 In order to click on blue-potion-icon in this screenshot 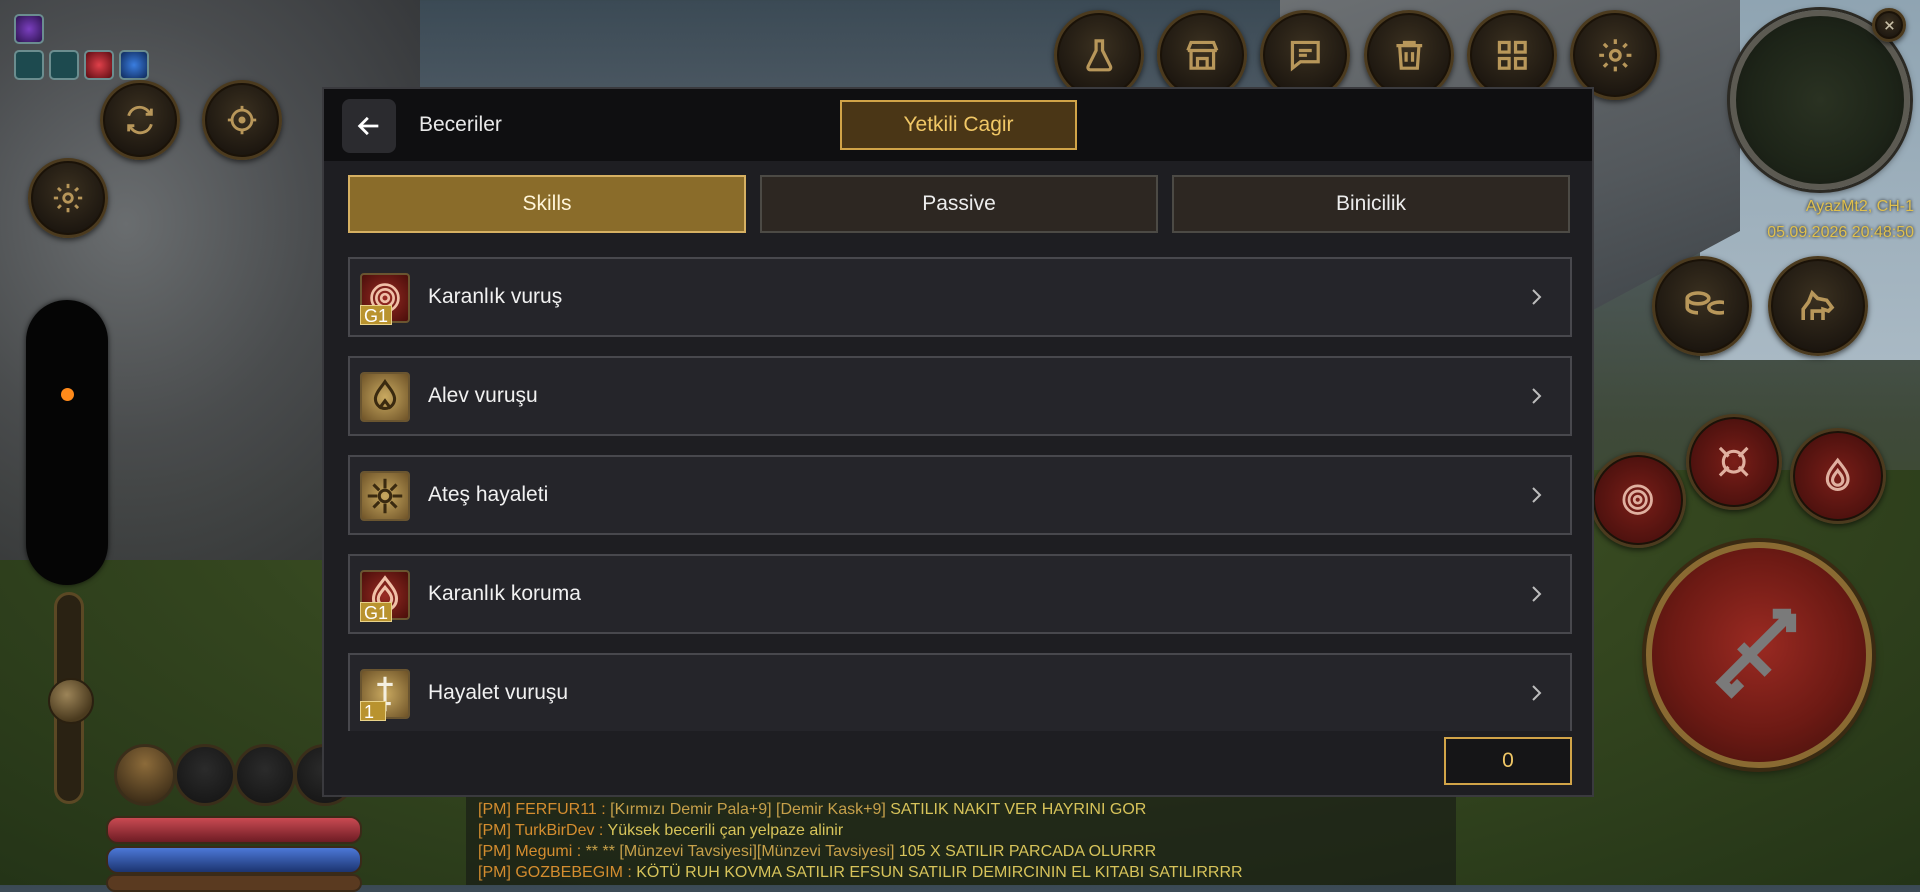, I will do `click(134, 65)`.